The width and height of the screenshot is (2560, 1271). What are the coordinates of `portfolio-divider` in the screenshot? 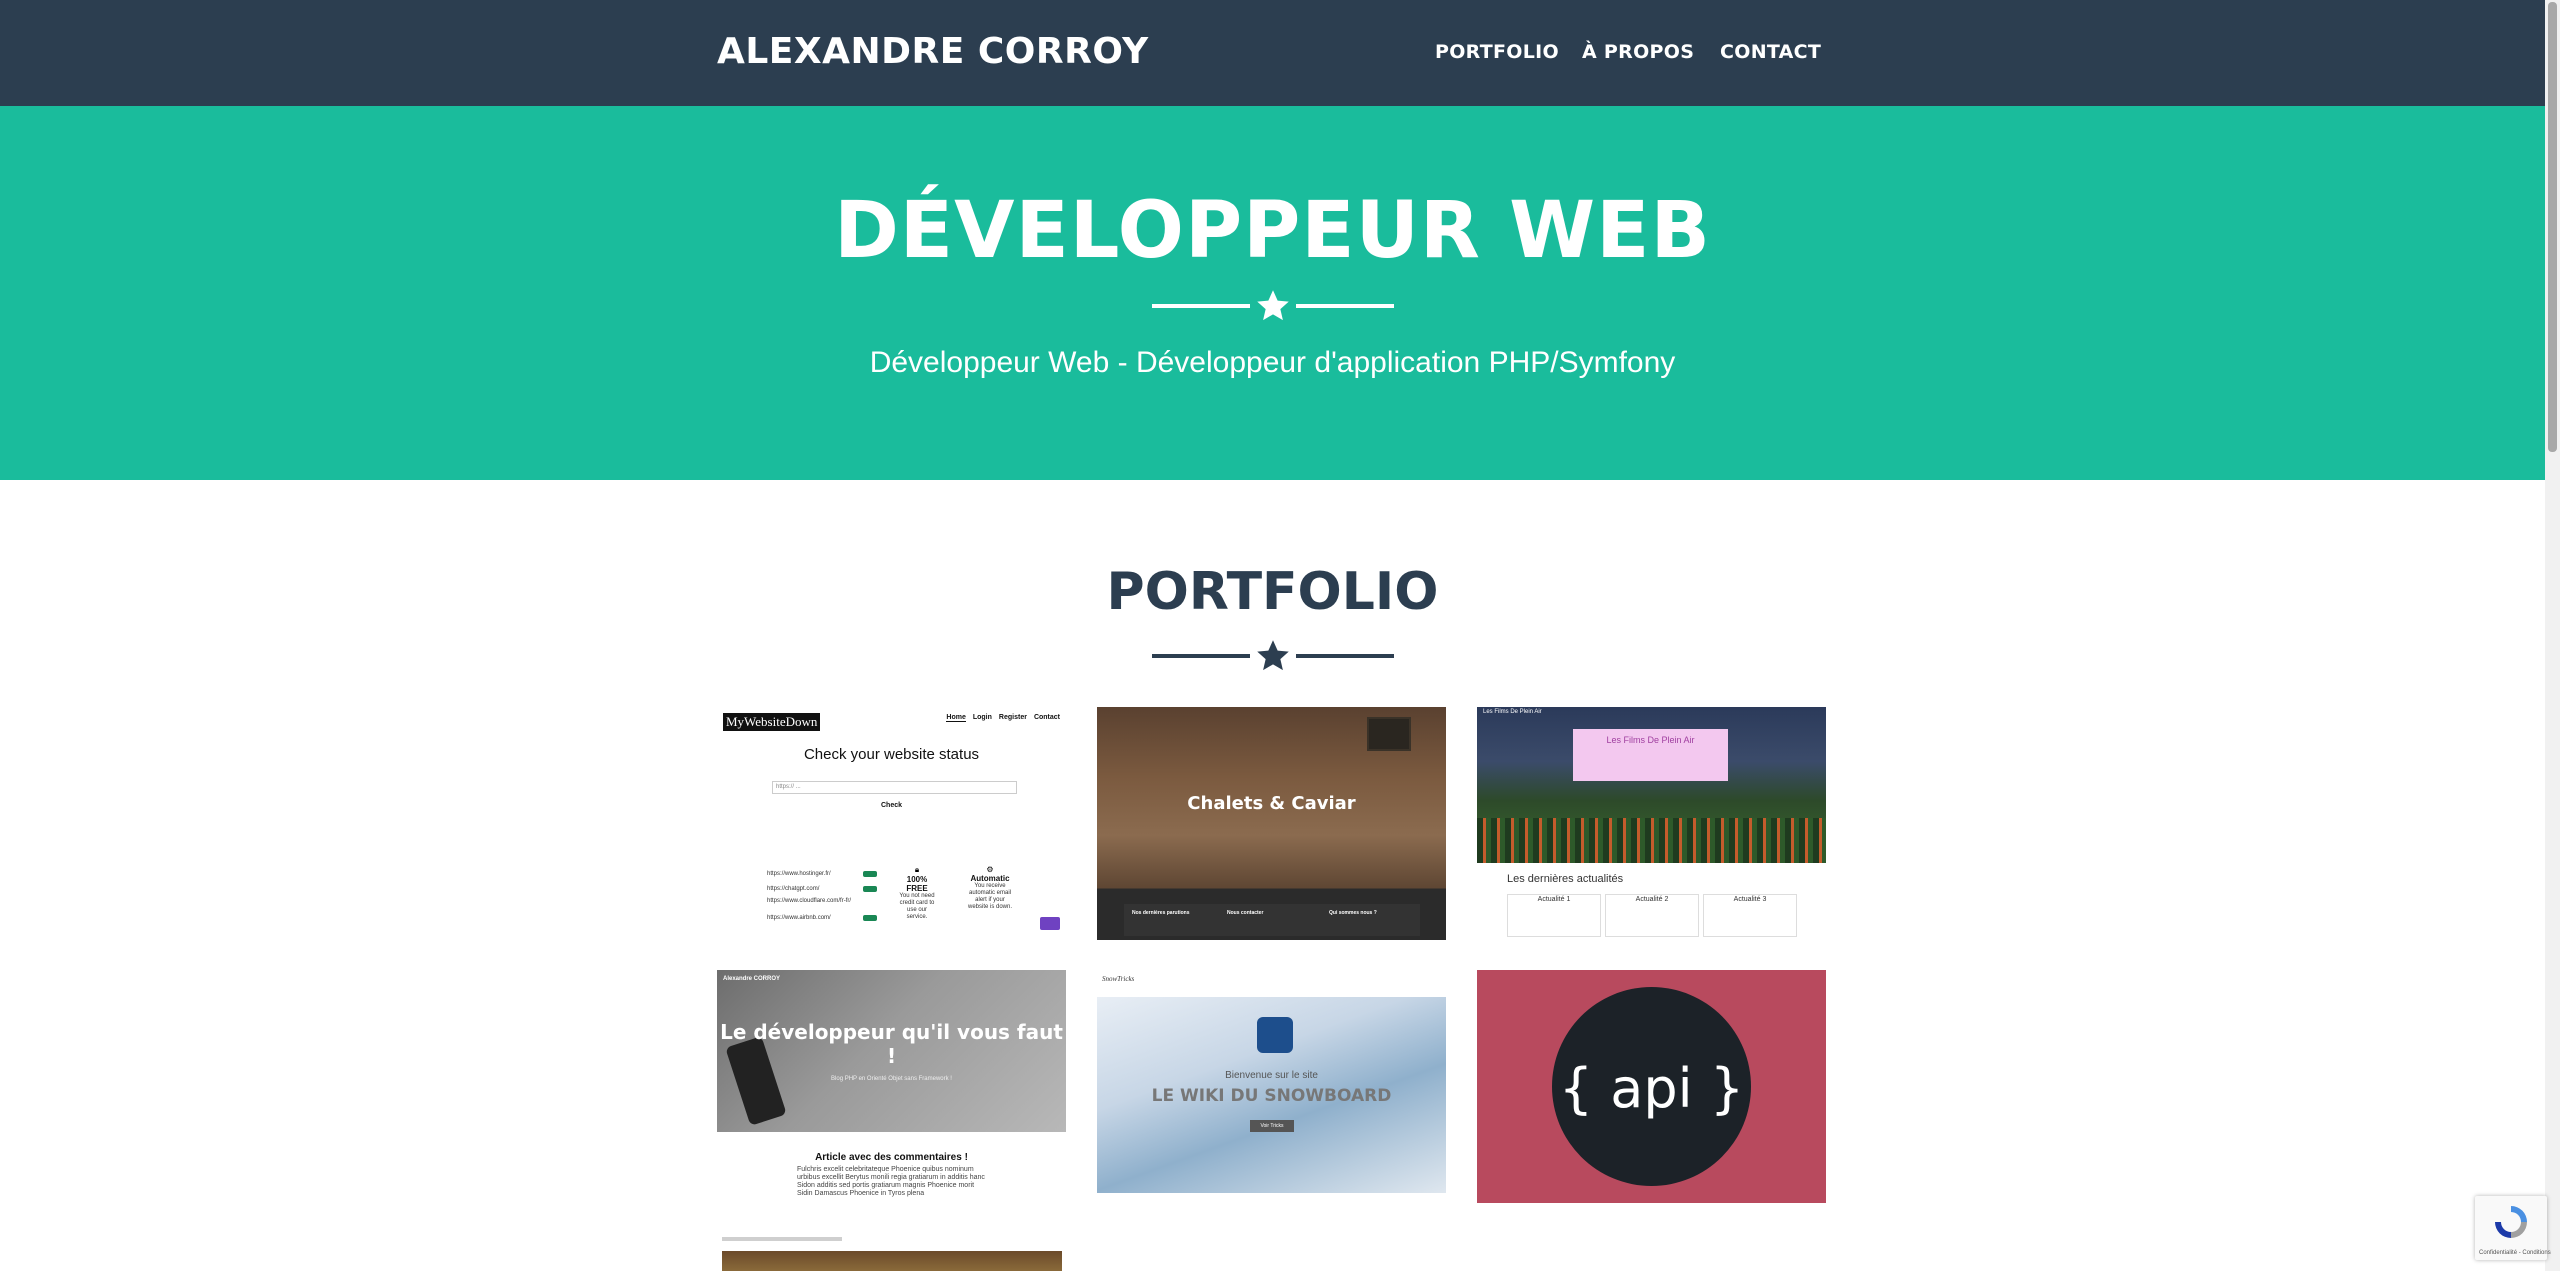 It's located at (1273, 656).